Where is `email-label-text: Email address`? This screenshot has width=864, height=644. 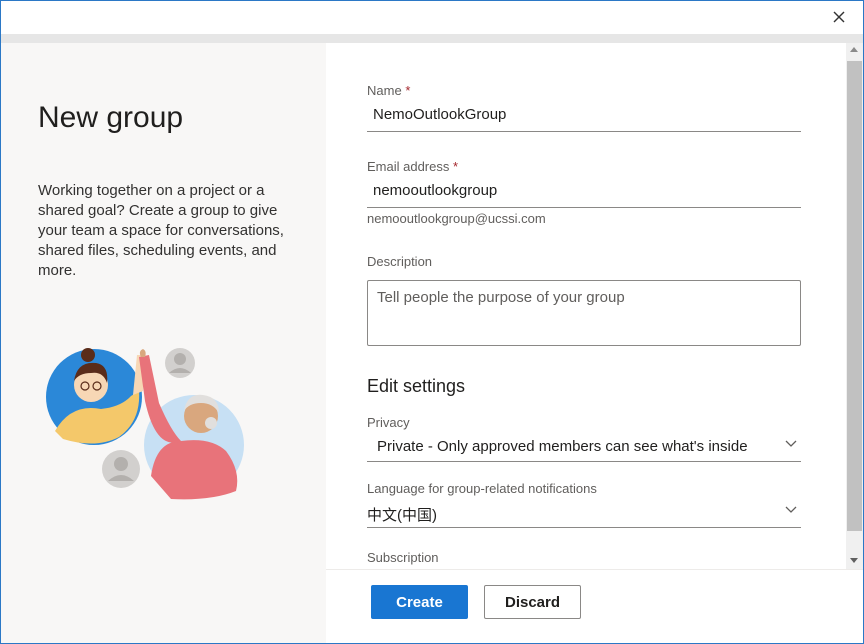 email-label-text: Email address is located at coordinates (408, 166).